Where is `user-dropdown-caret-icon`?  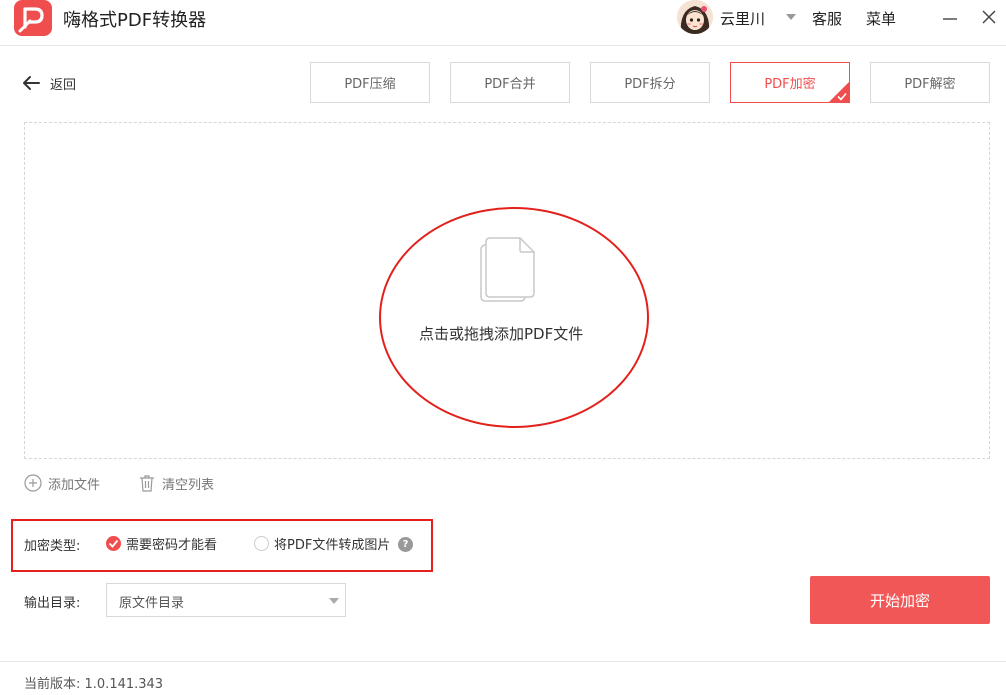
user-dropdown-caret-icon is located at coordinates (791, 17).